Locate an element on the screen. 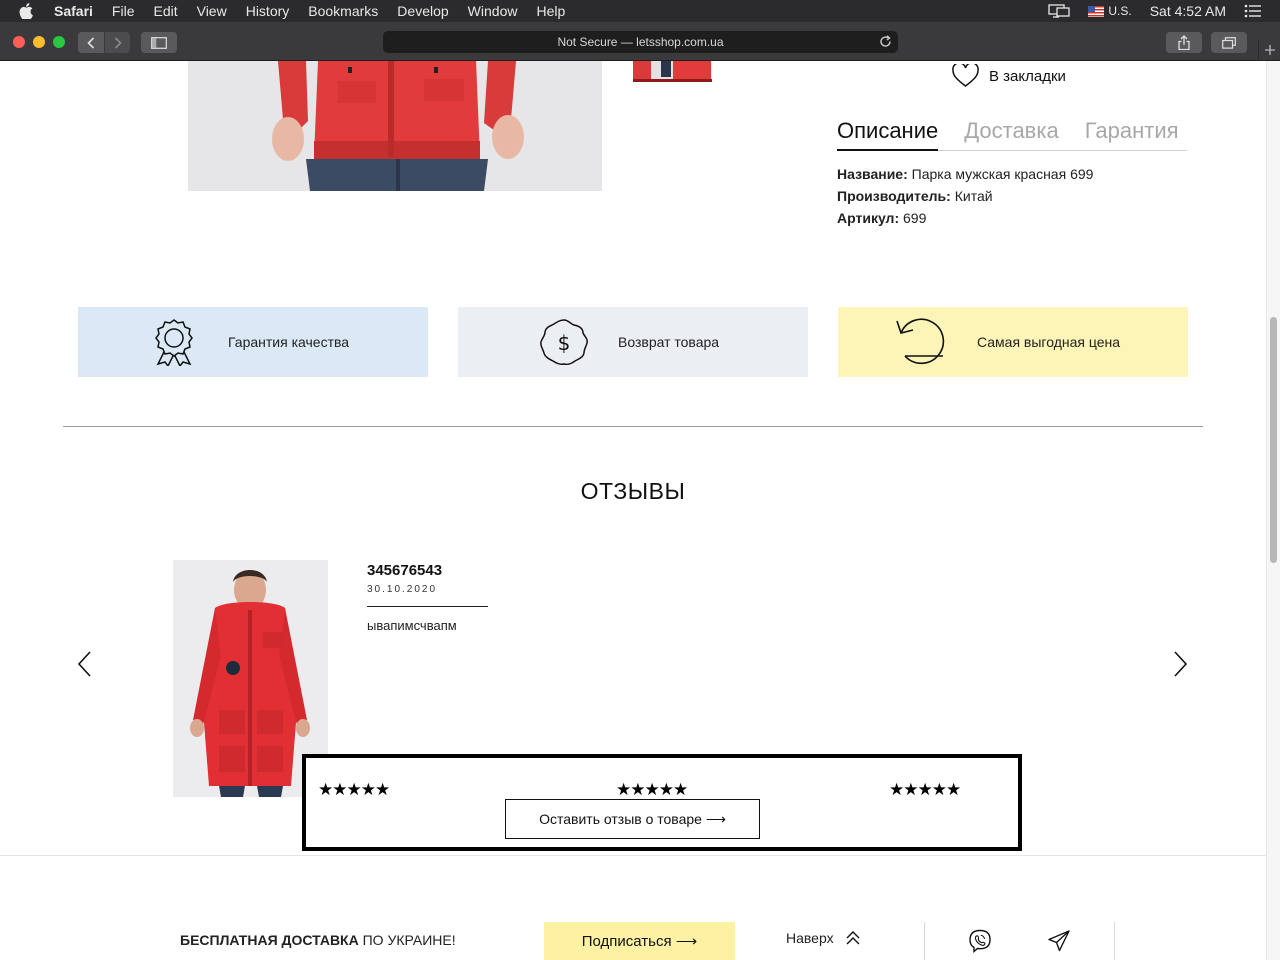  show-tabs-button is located at coordinates (1229, 42).